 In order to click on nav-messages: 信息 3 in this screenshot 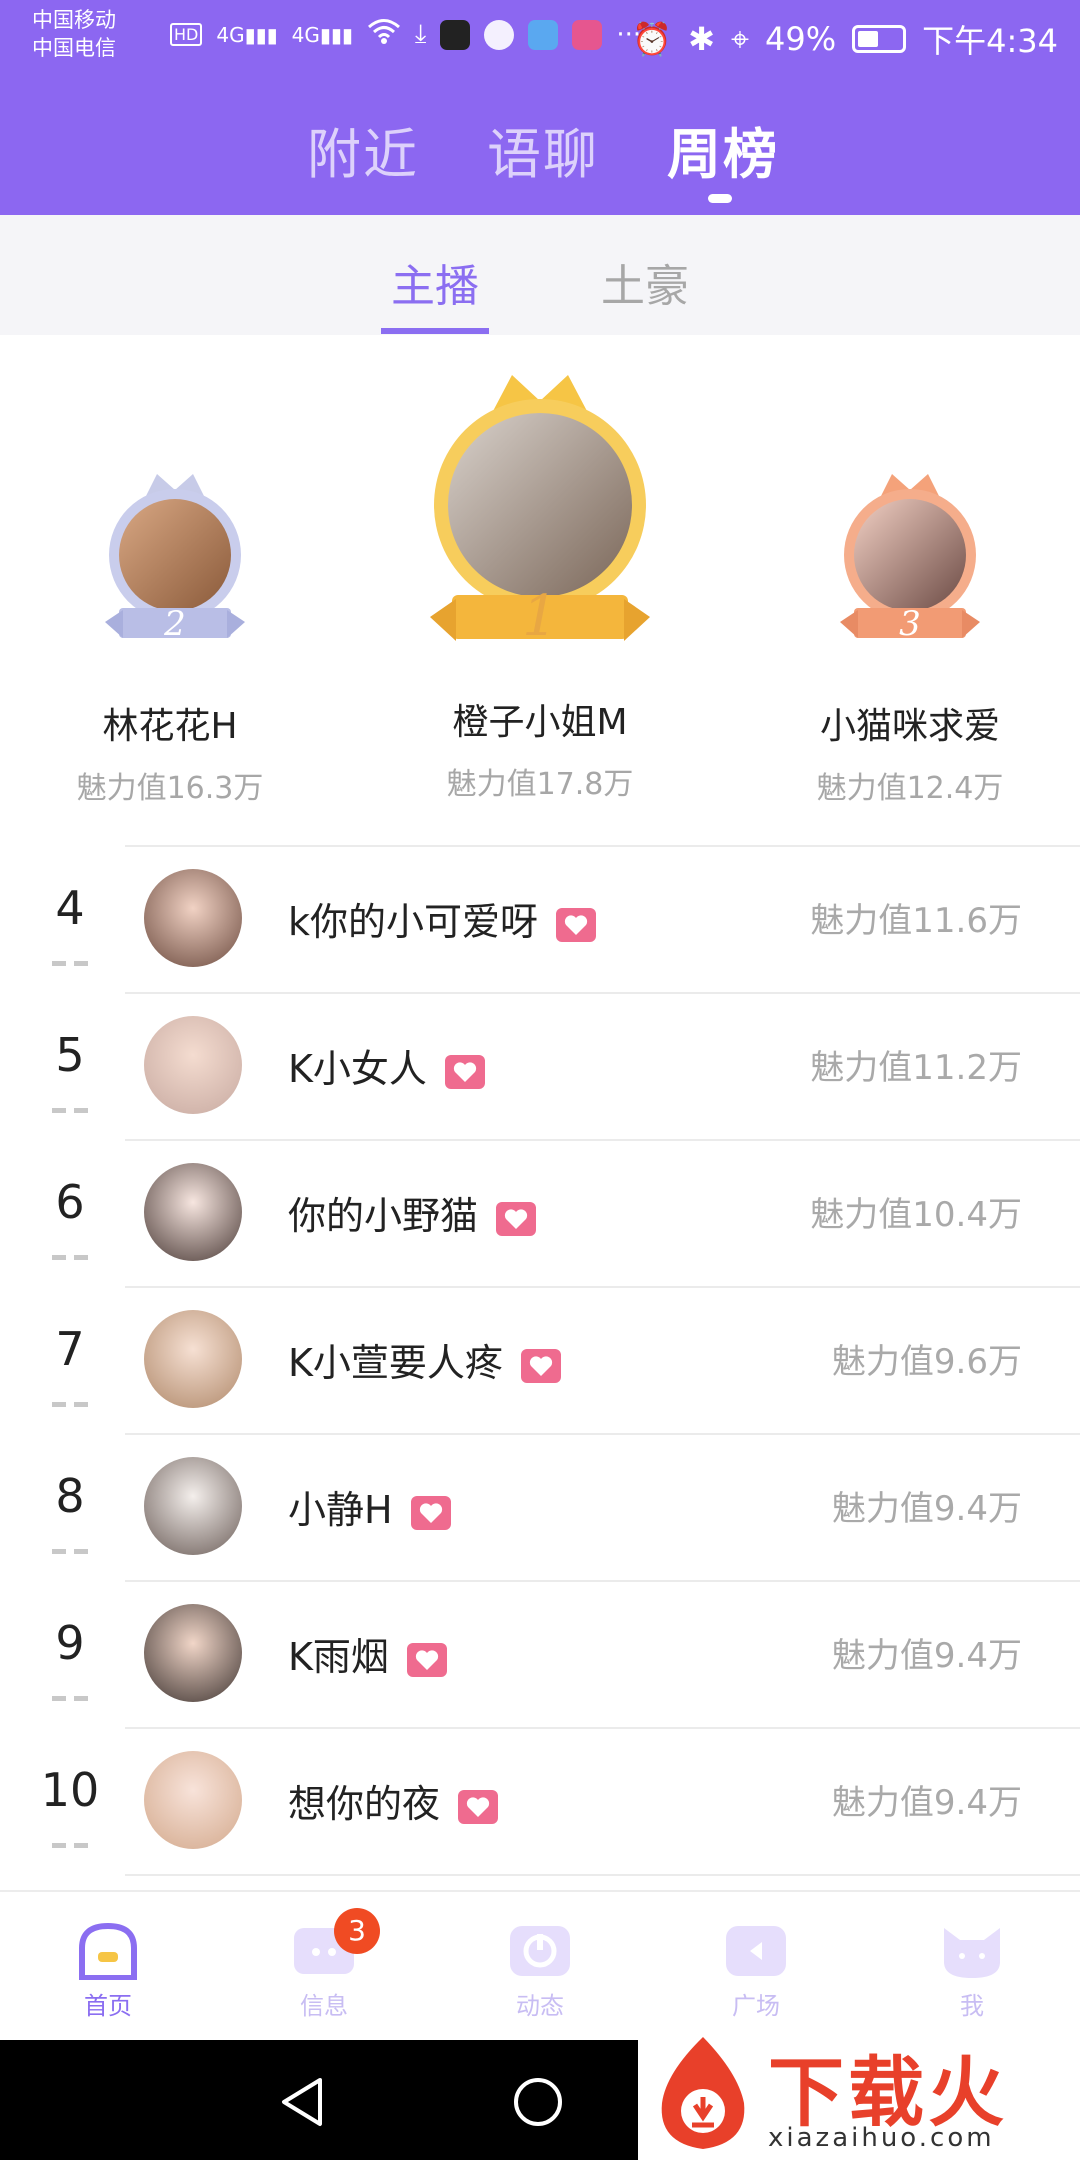, I will do `click(324, 1964)`.